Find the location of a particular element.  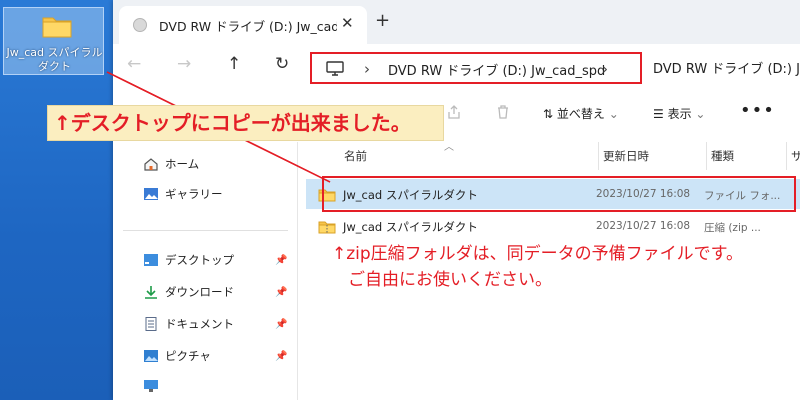

document-icon is located at coordinates (151, 324).